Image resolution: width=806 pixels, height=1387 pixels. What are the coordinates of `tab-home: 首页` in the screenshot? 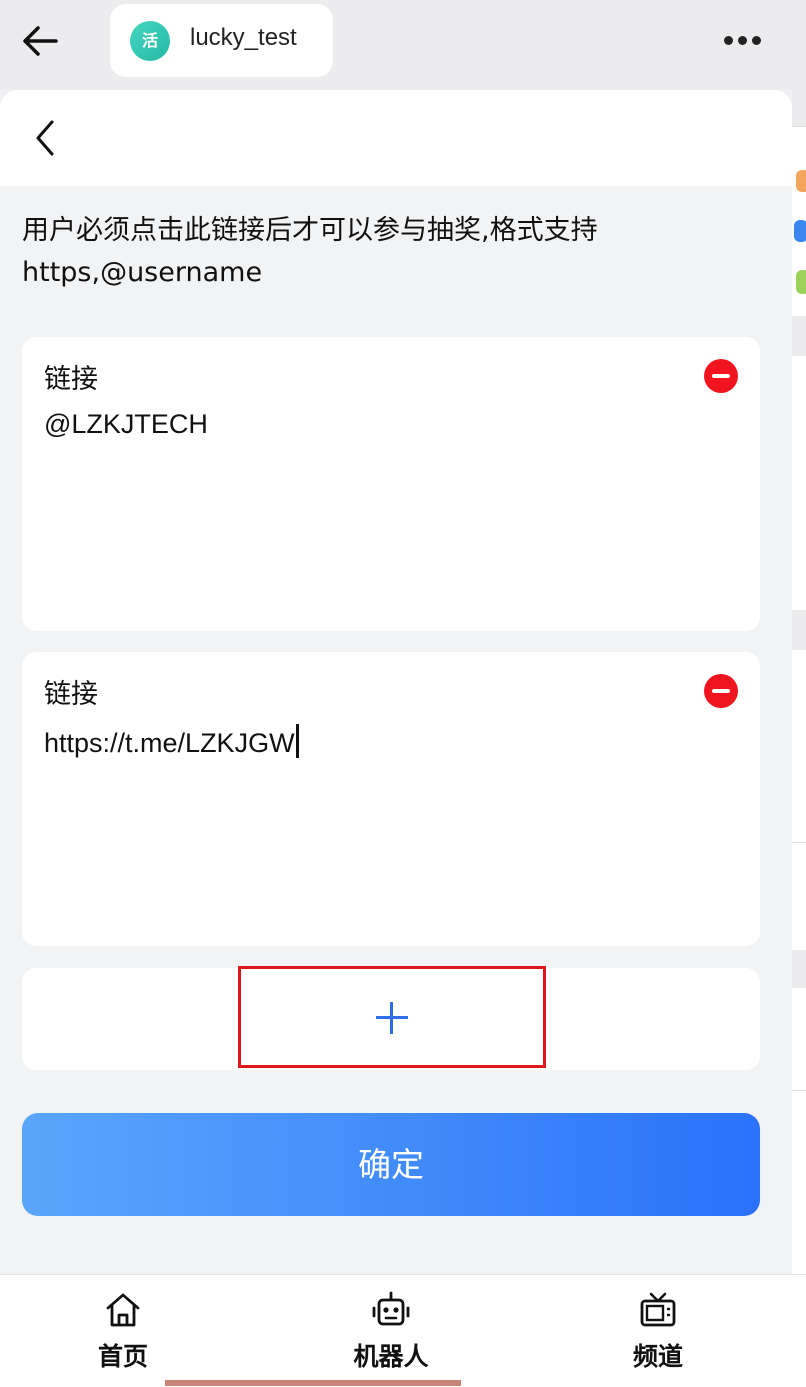 It's located at (123, 1331).